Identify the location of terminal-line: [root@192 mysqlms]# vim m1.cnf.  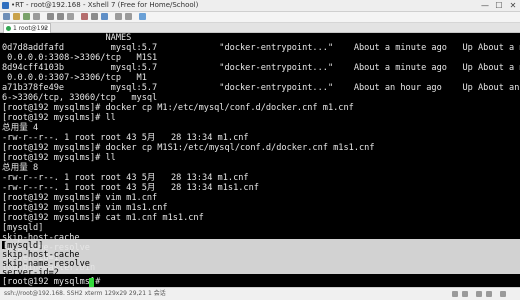
(80, 198).